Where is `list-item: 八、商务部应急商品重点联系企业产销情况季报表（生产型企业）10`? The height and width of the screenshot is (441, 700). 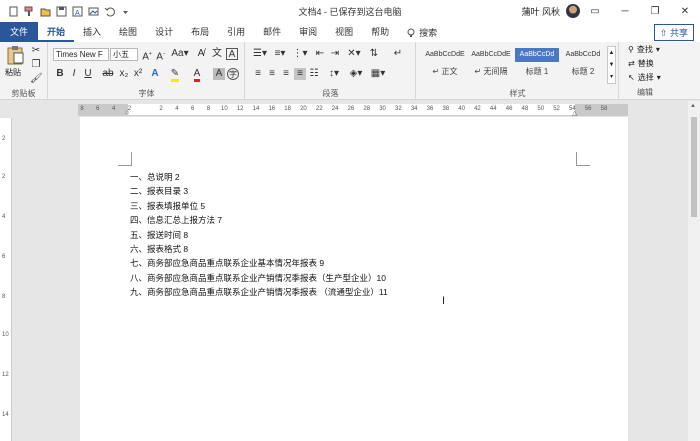
list-item: 八、商务部应急商品重点联系企业产销情况季报表（生产型企业）10 is located at coordinates (259, 278).